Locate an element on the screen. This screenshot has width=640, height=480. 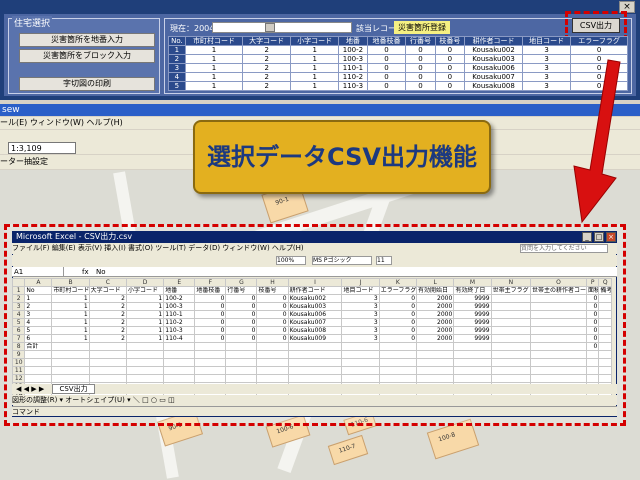
table-cell: 地目コード is located at coordinates (360, 290).